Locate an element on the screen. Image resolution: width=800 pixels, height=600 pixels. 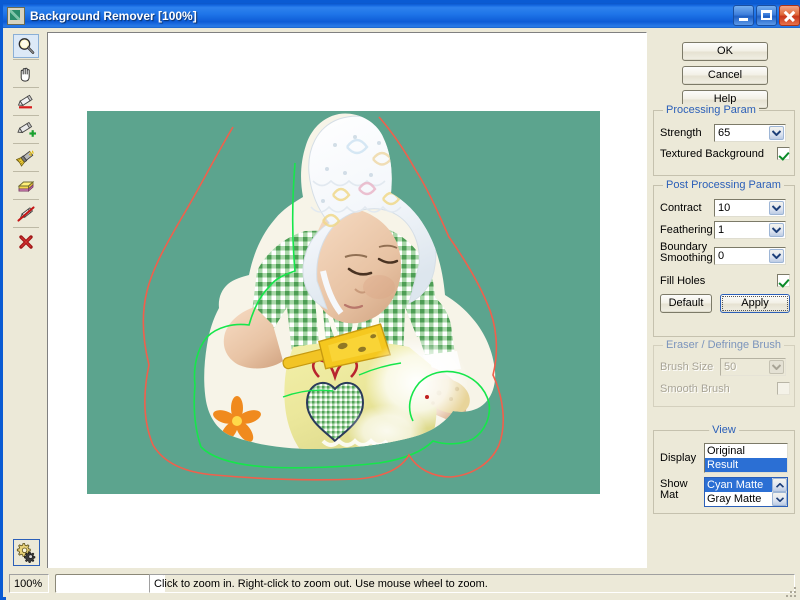
contract-value: 10 is located at coordinates (724, 208).